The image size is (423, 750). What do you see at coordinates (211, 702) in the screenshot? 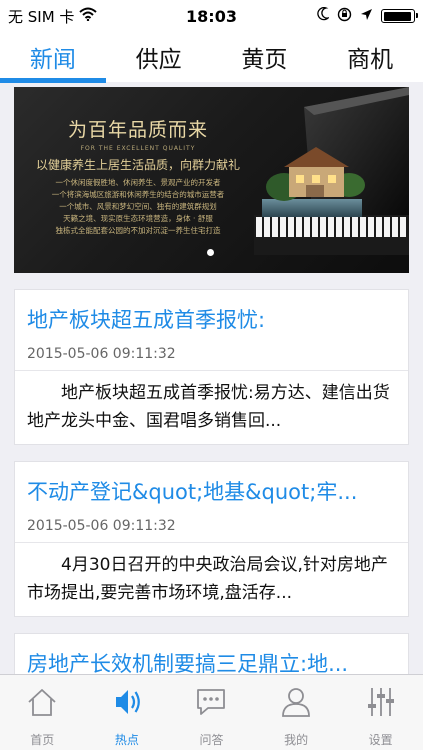
I see `chat-icon` at bounding box center [211, 702].